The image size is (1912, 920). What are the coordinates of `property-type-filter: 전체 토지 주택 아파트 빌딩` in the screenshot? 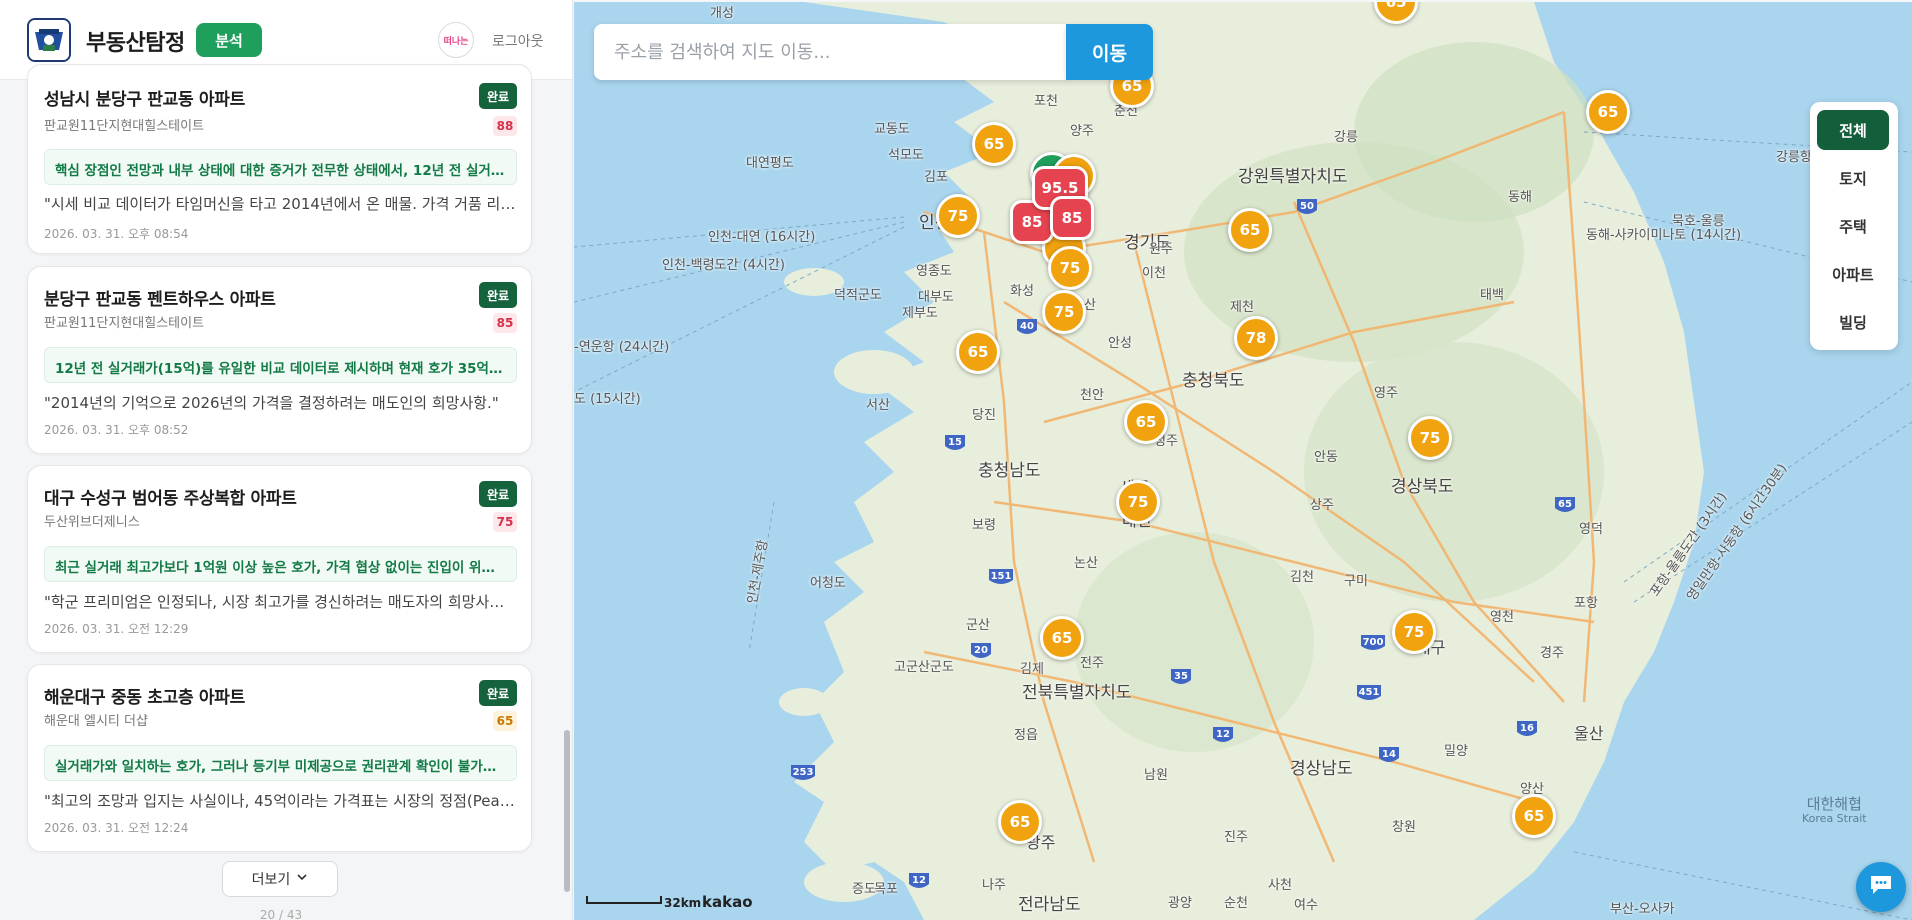 It's located at (1854, 226).